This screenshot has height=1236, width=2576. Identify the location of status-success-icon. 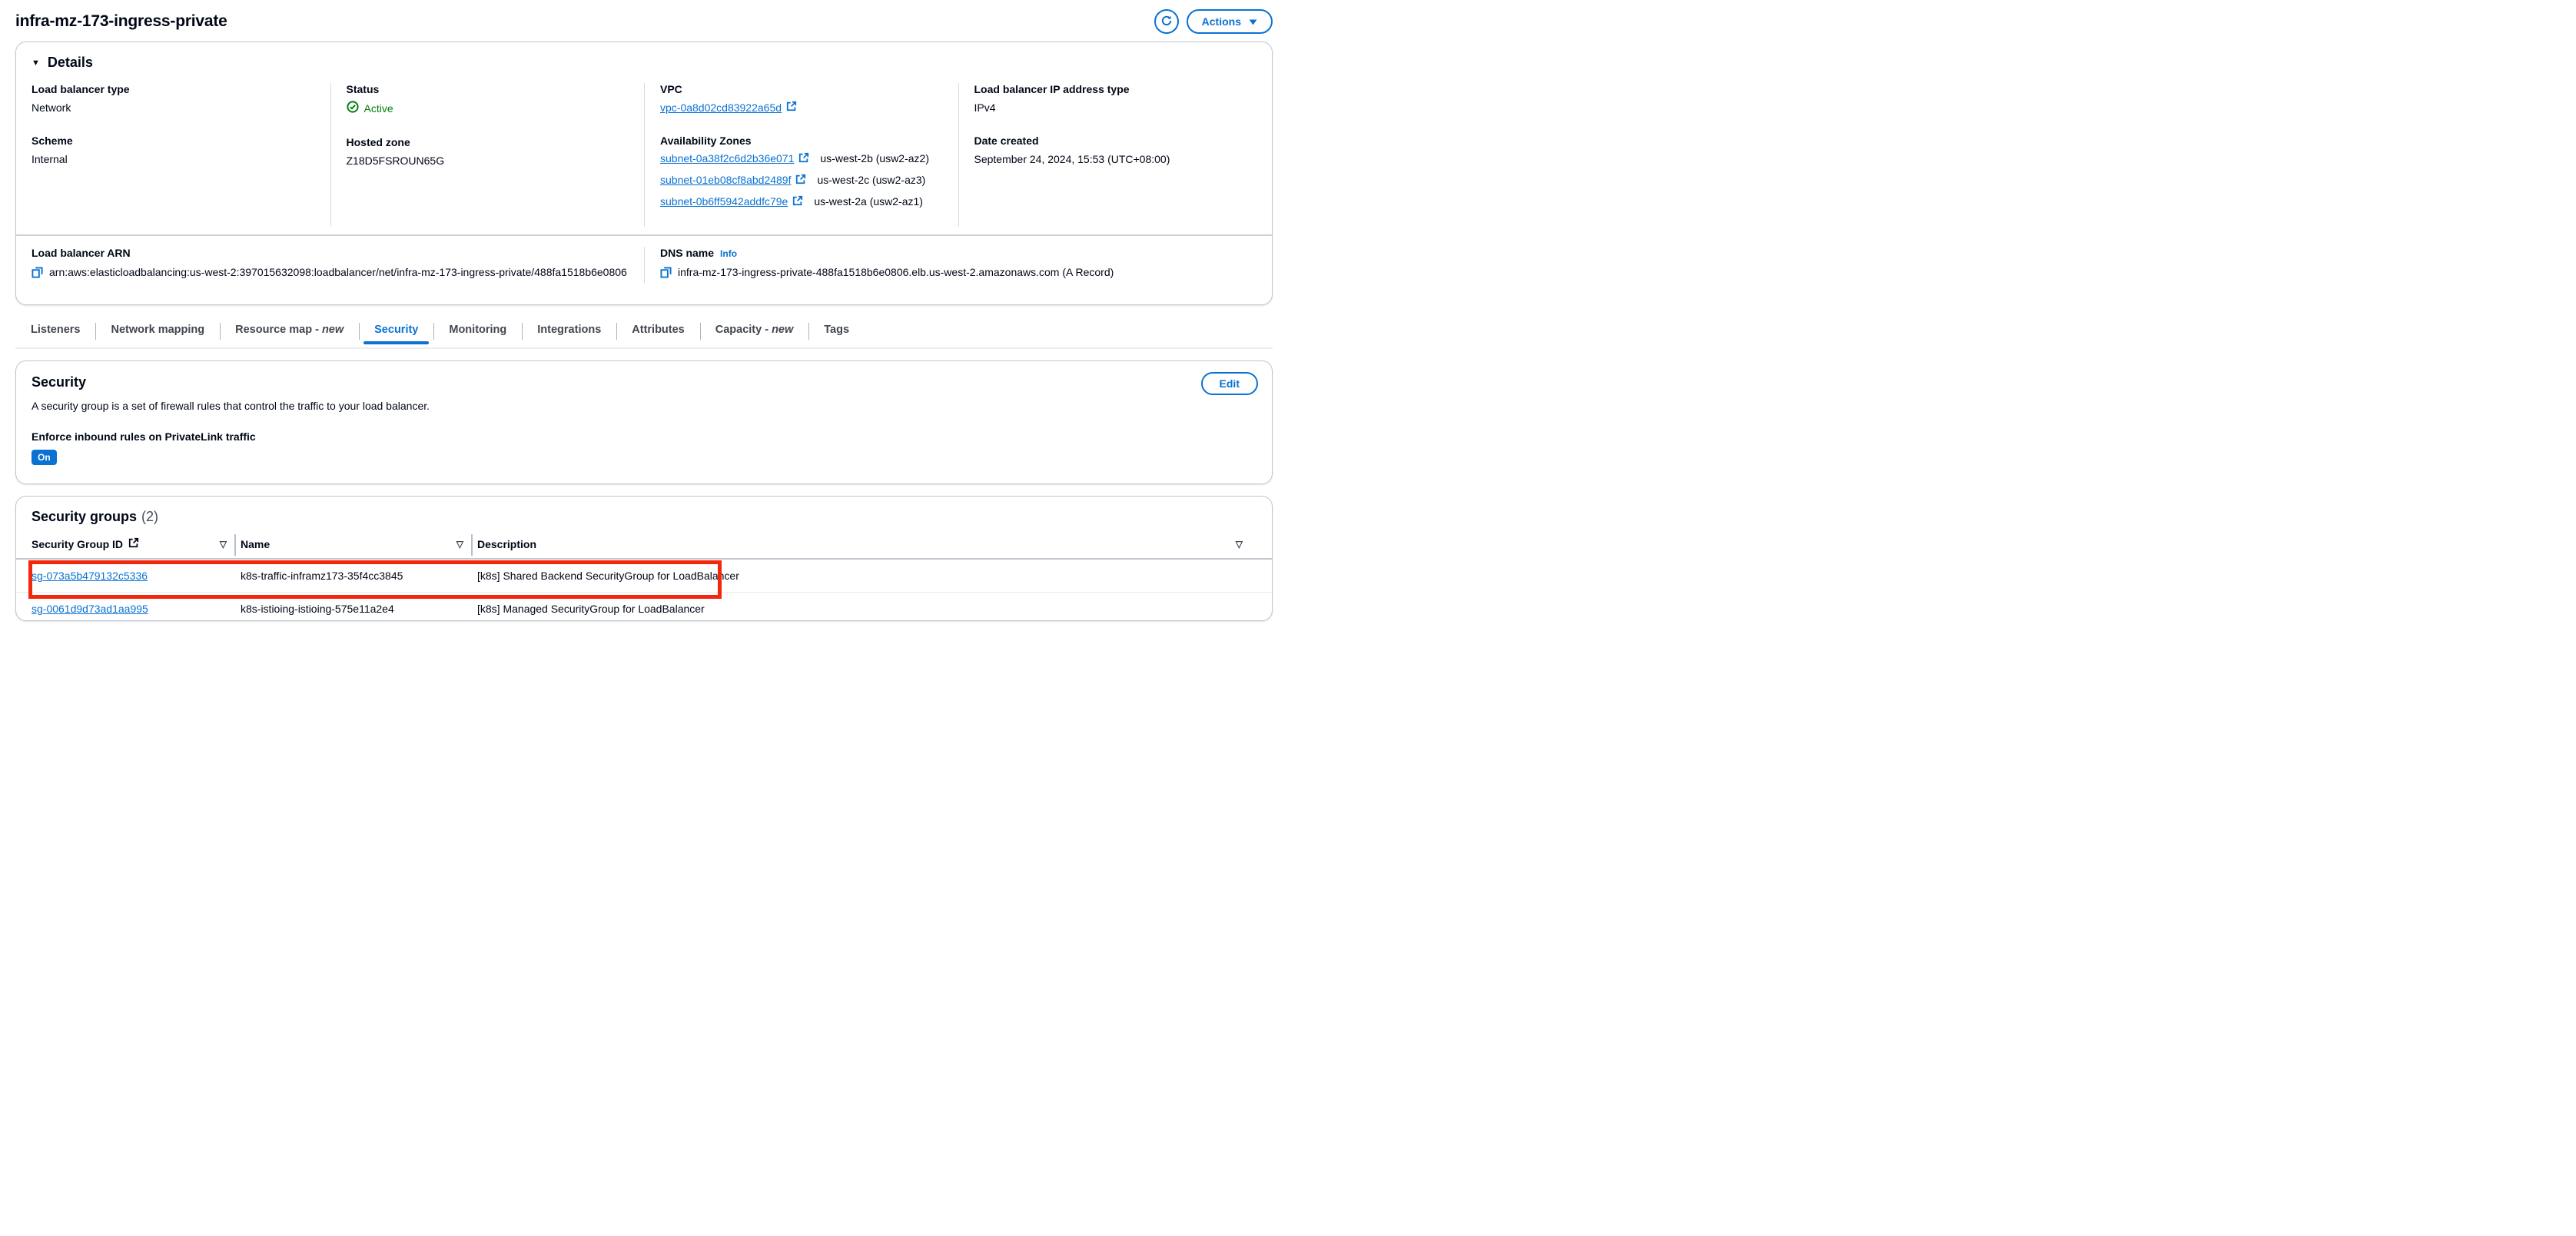
(352, 109).